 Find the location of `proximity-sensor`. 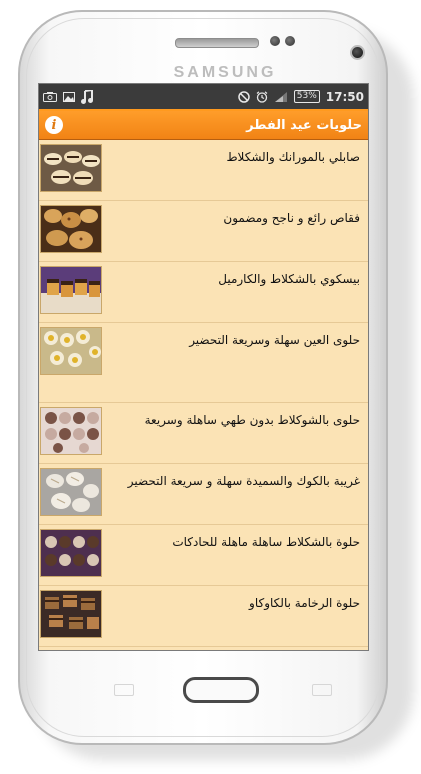

proximity-sensor is located at coordinates (275, 41).